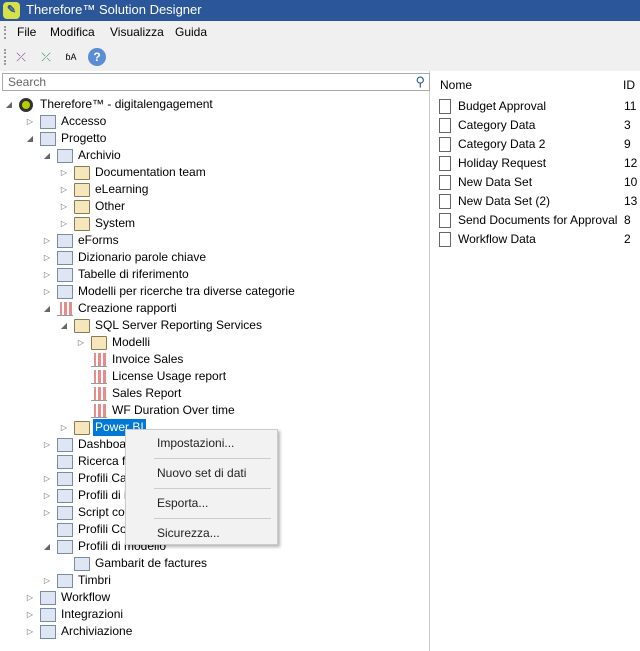 Image resolution: width=640 pixels, height=651 pixels. Describe the element at coordinates (214, 121) in the screenshot. I see `tree-node: ▷ Accesso` at that location.